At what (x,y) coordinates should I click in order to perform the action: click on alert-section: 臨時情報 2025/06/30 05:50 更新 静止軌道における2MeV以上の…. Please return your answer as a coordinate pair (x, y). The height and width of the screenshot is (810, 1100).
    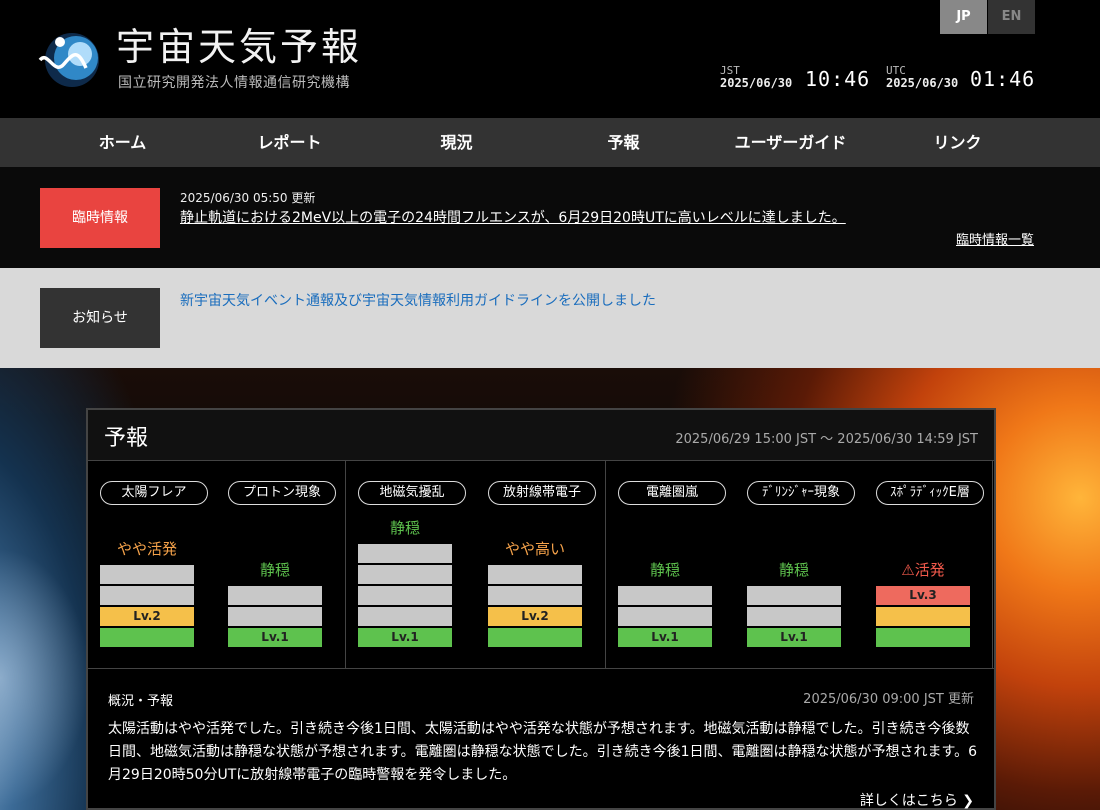
    Looking at the image, I should click on (550, 217).